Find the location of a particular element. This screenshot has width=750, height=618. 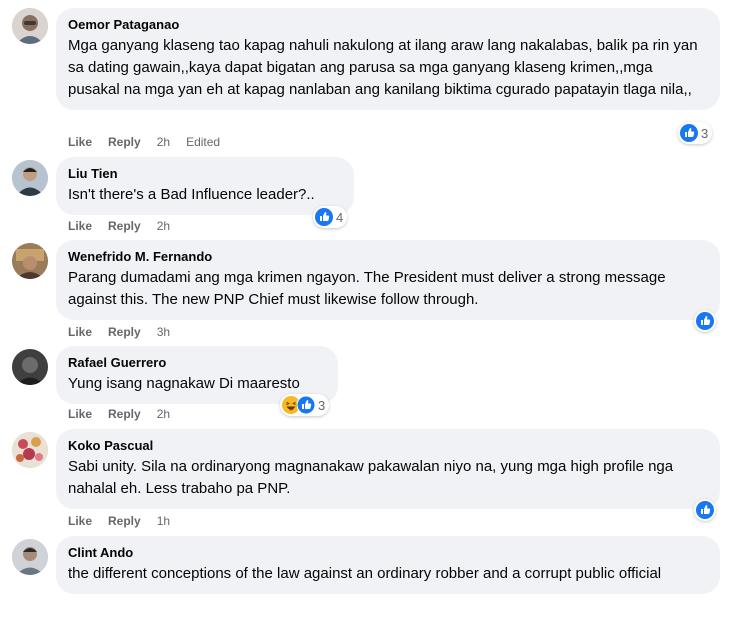

comment-actions: Like Reply 3h is located at coordinates (127, 332).